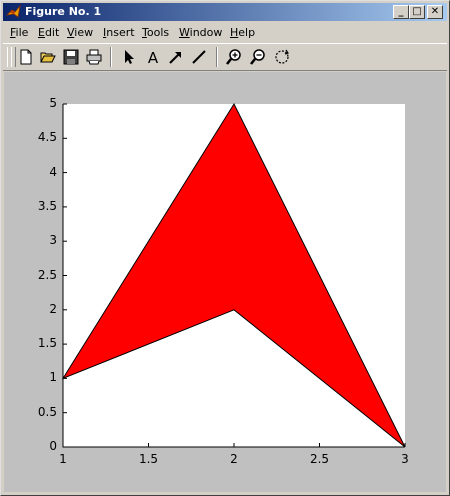 Image resolution: width=450 pixels, height=496 pixels. I want to click on minimize-button: _, so click(401, 12).